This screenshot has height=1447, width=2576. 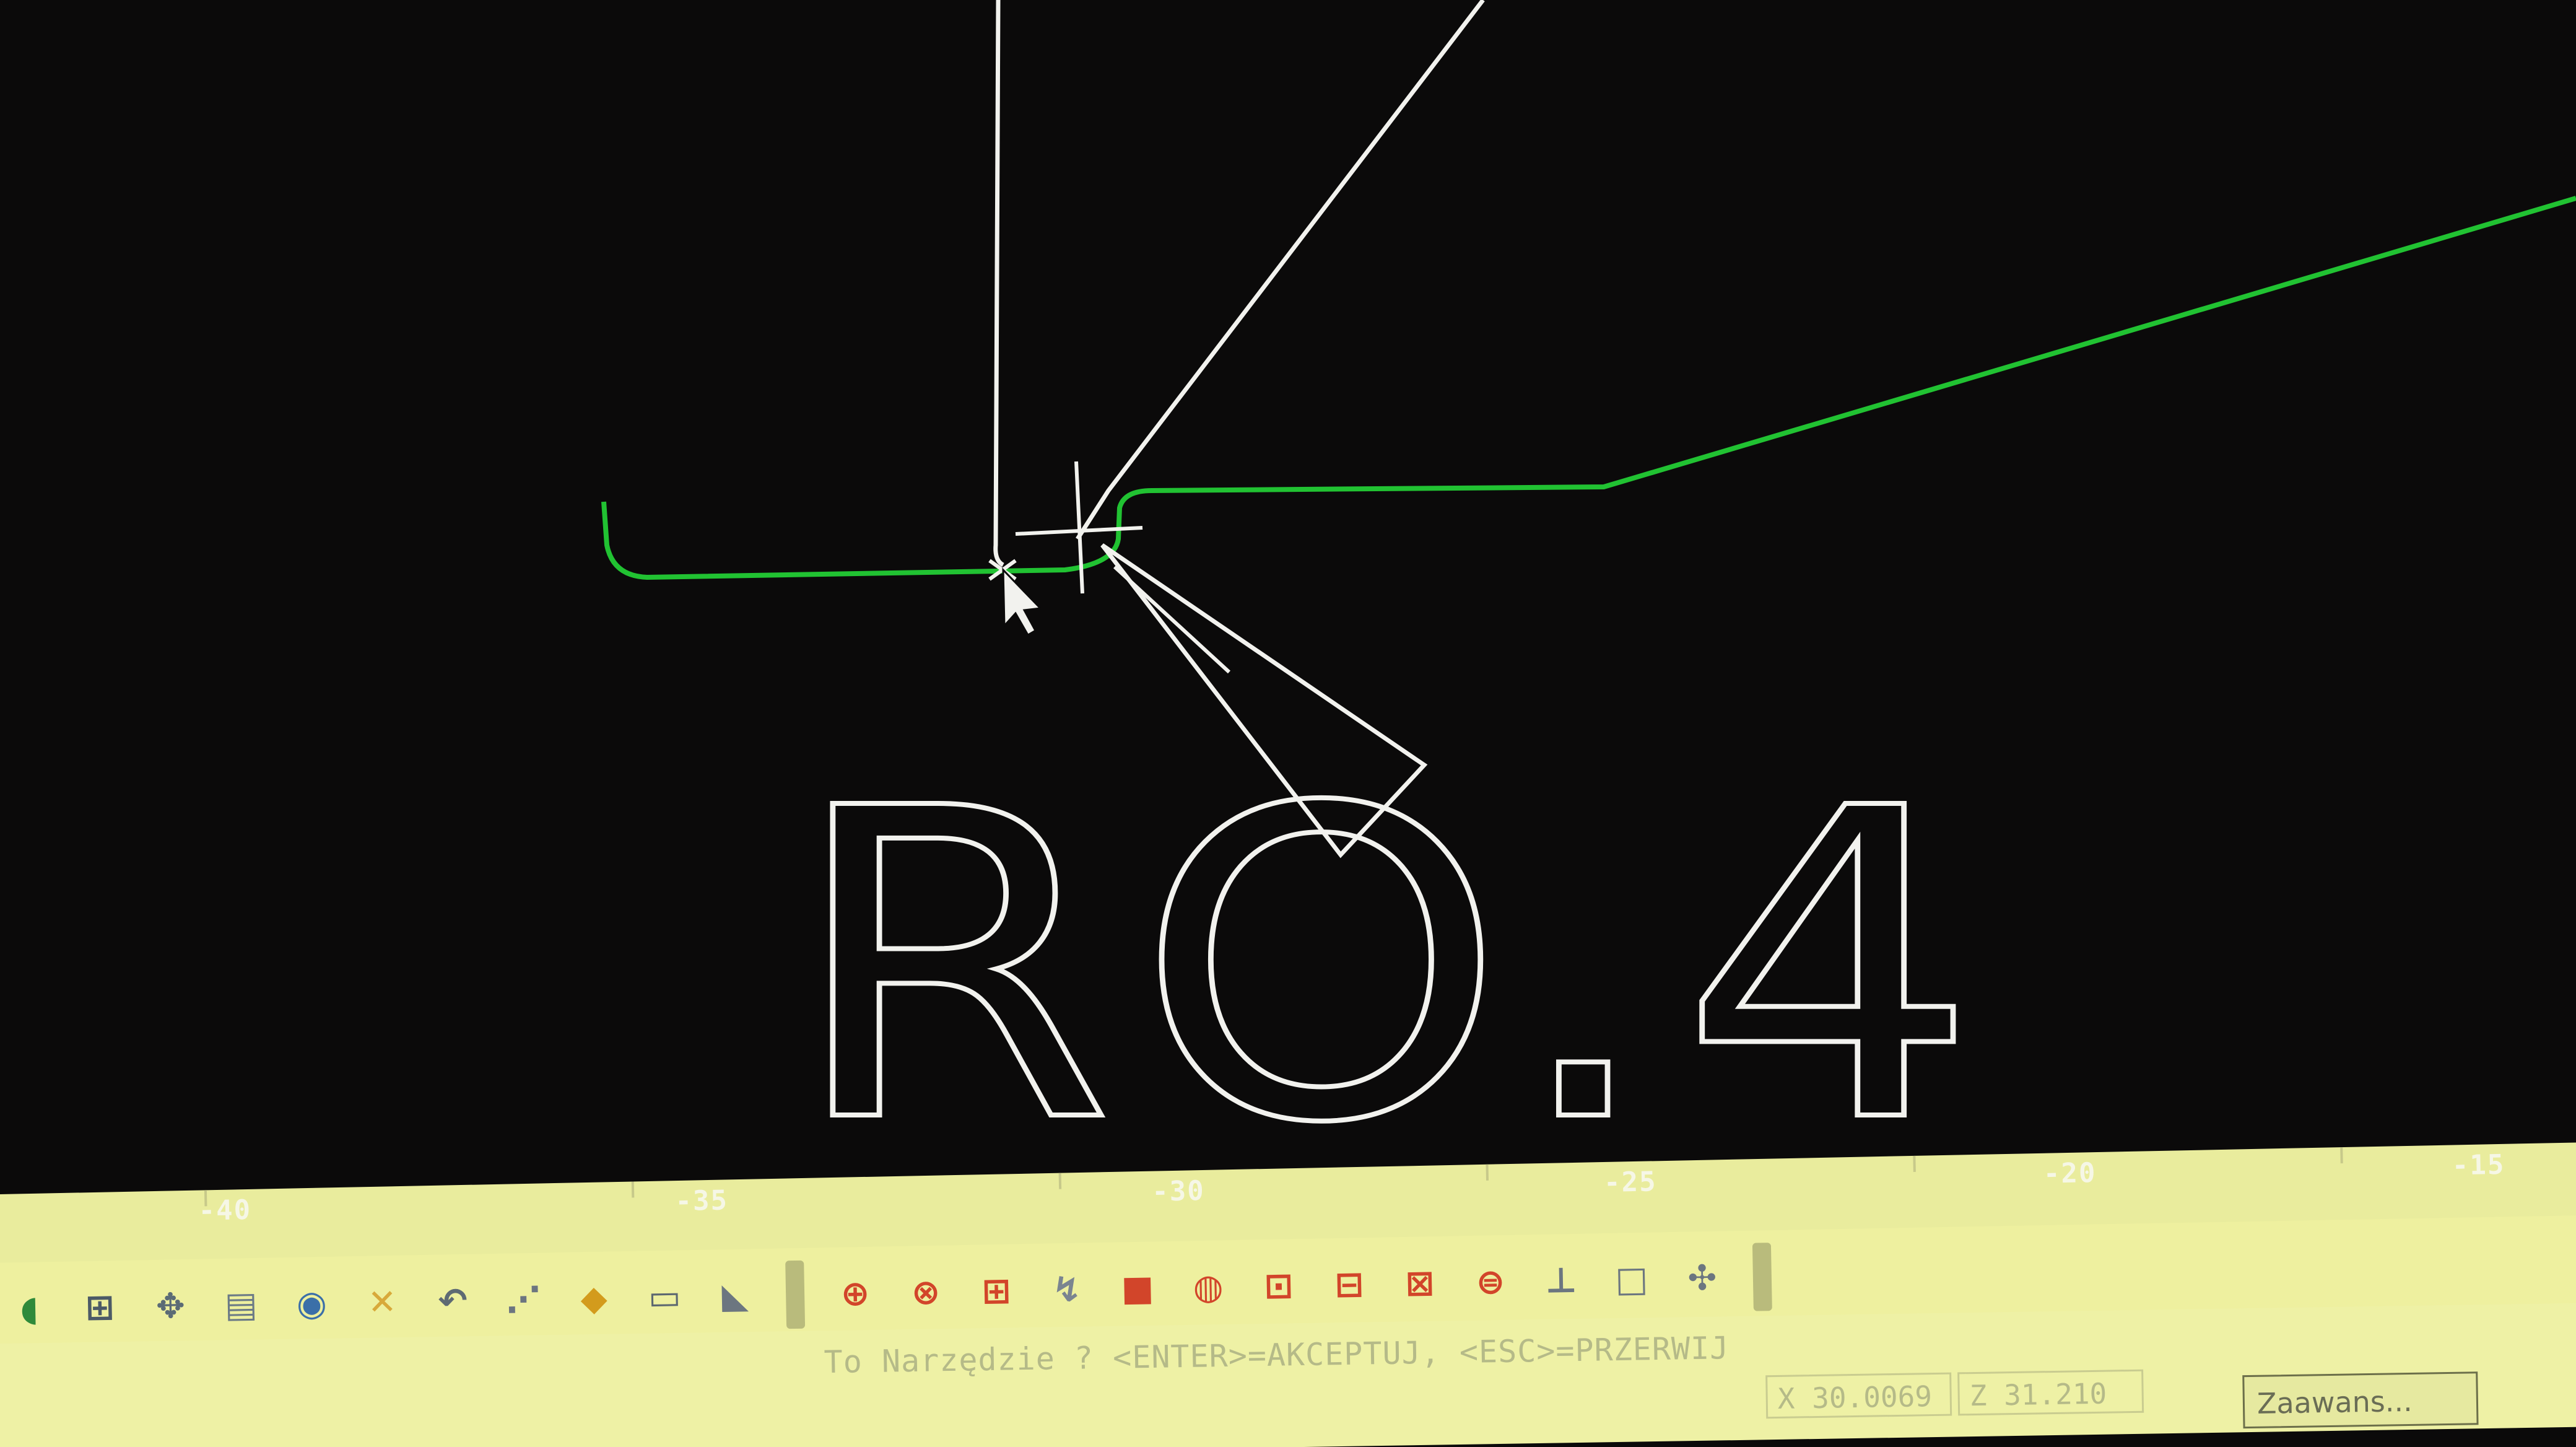 I want to click on toolbar-button-11-icon: ◣, so click(x=735, y=1296).